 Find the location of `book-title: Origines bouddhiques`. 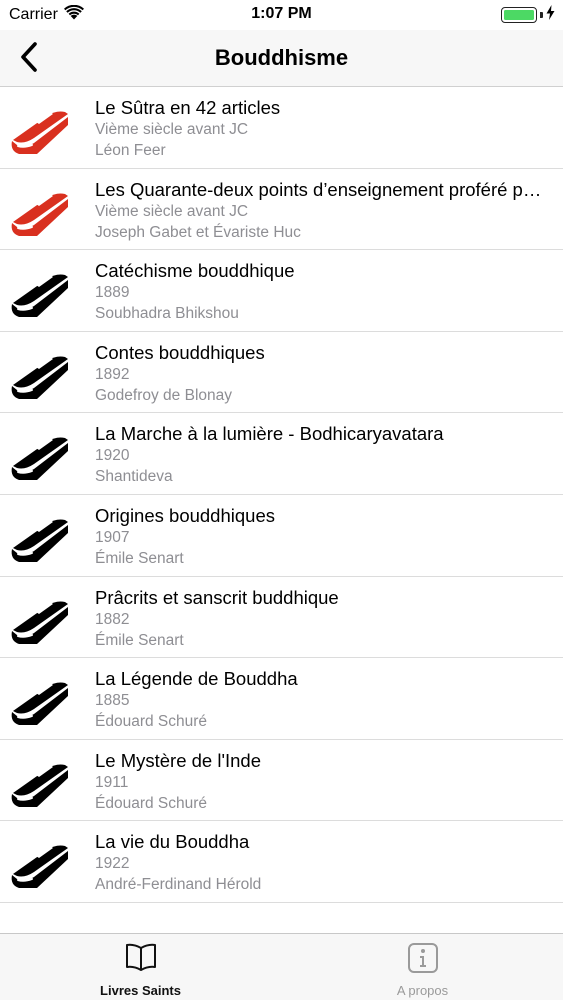

book-title: Origines bouddhiques is located at coordinates (185, 515).